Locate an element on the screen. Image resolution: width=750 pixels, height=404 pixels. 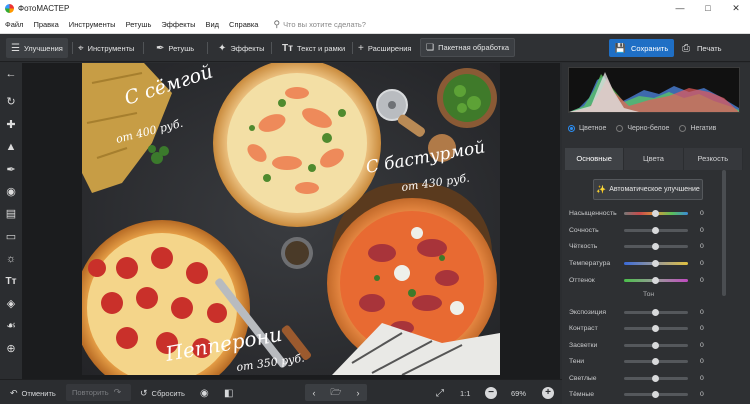
window-controls: — □ ✕ is located at coordinates (708, 8).